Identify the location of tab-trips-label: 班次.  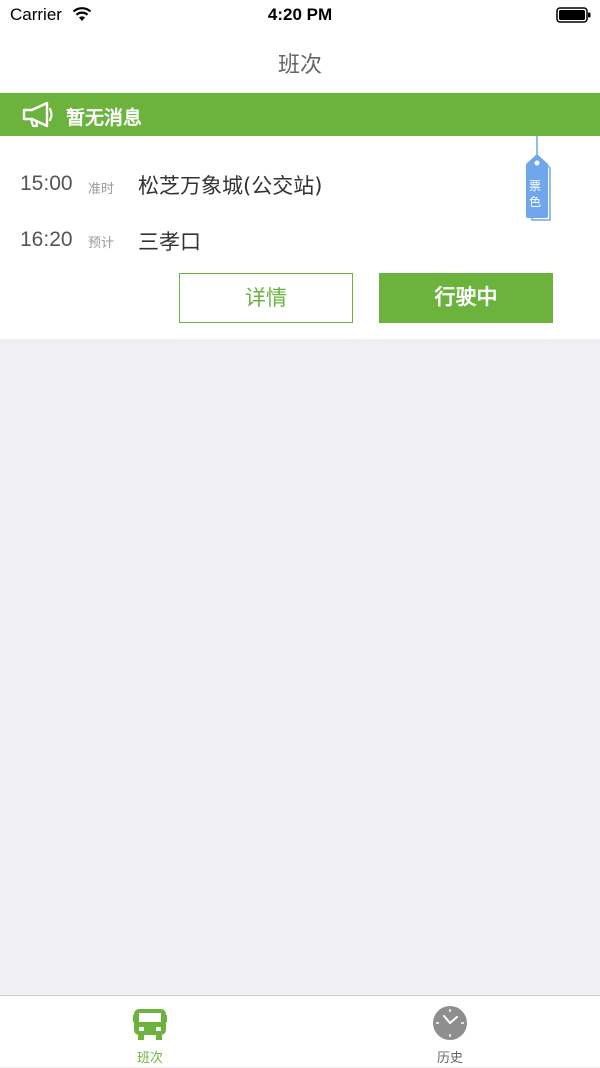
(149, 1058).